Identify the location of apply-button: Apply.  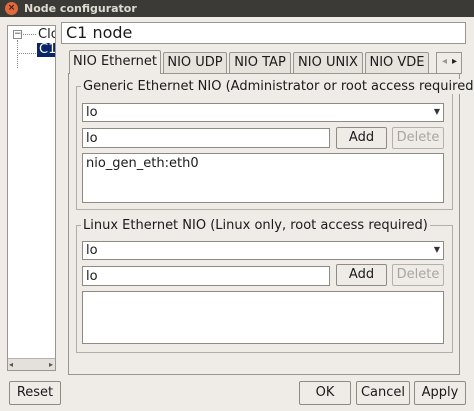
(440, 393).